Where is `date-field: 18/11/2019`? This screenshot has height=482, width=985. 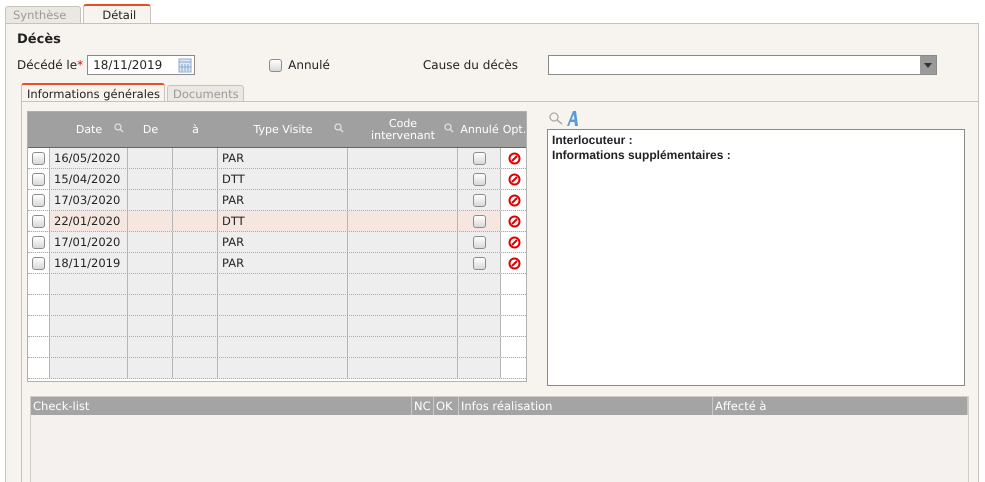 date-field: 18/11/2019 is located at coordinates (141, 65).